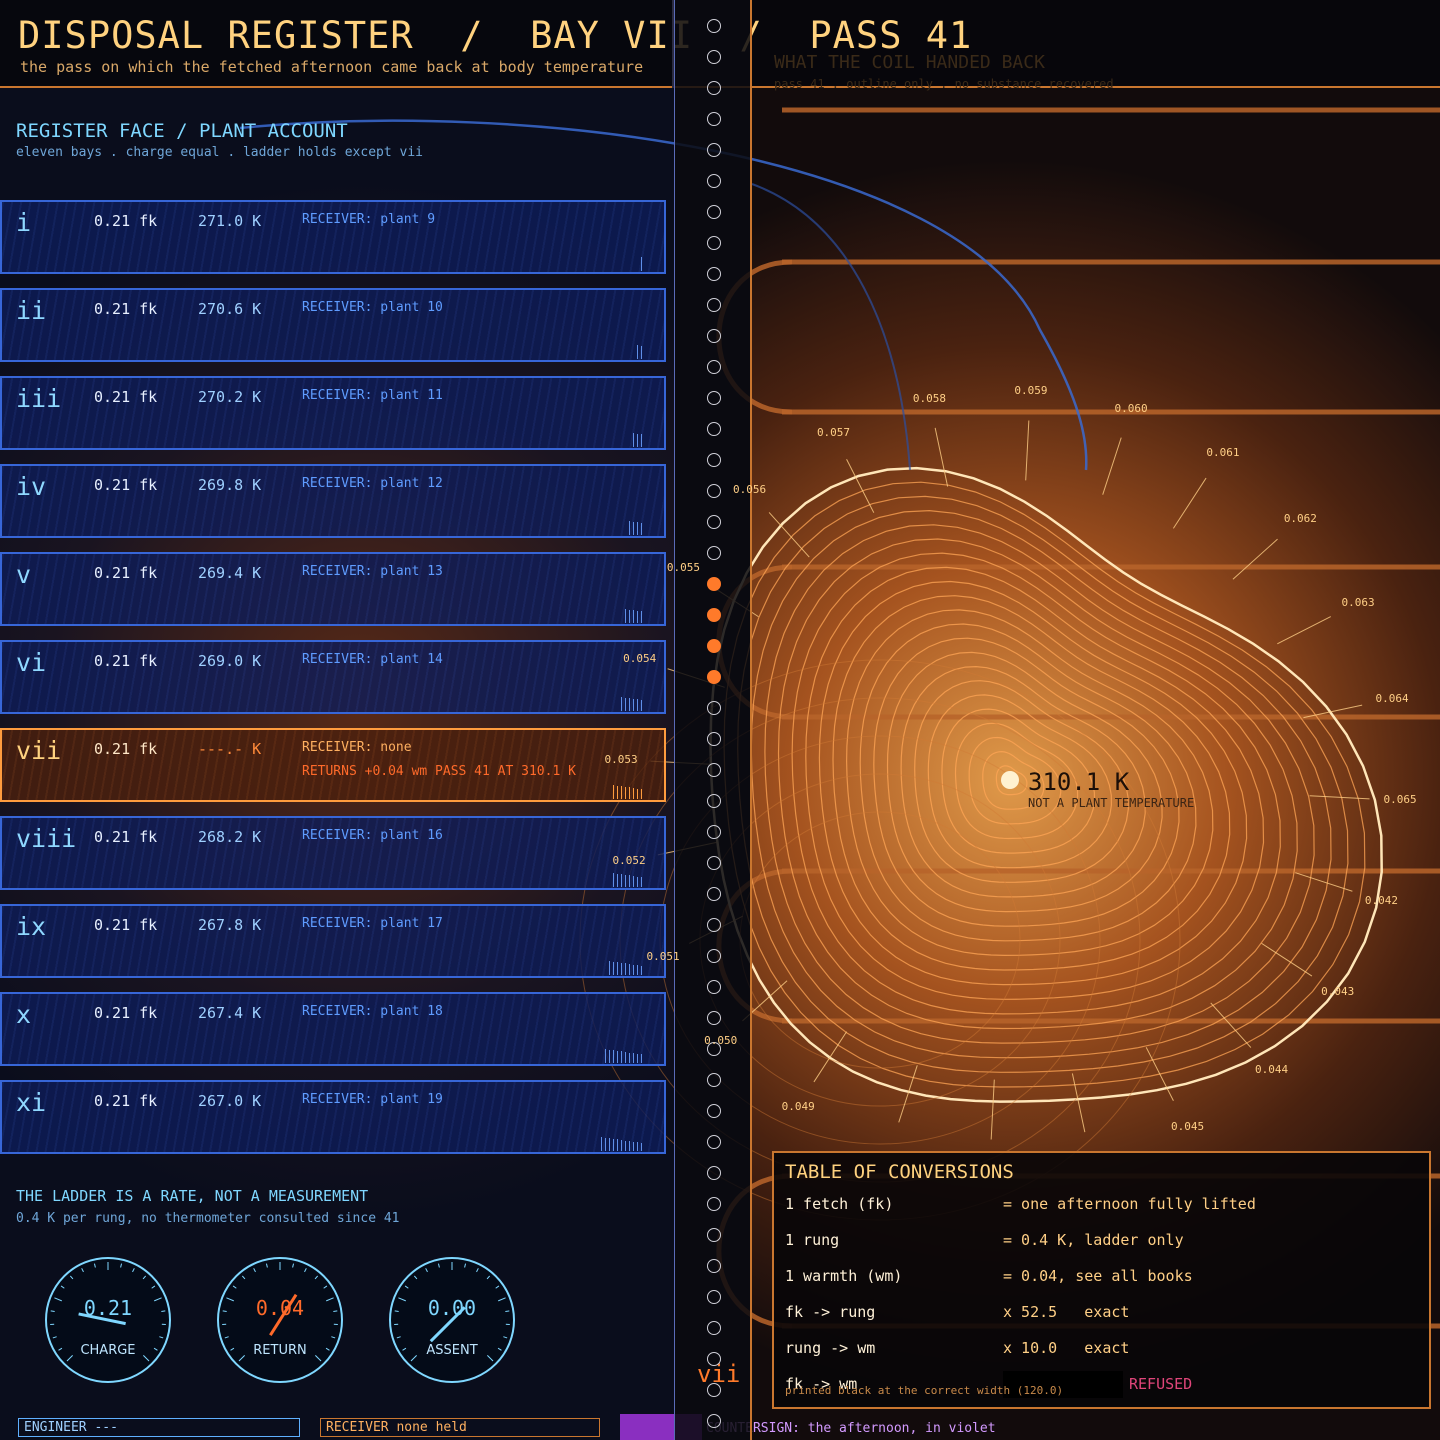 The height and width of the screenshot is (1440, 1440). Describe the element at coordinates (333, 501) in the screenshot. I see `bay-row-iv: iv 0.21 fk 269.8 K RECEIVER: plant 12` at that location.